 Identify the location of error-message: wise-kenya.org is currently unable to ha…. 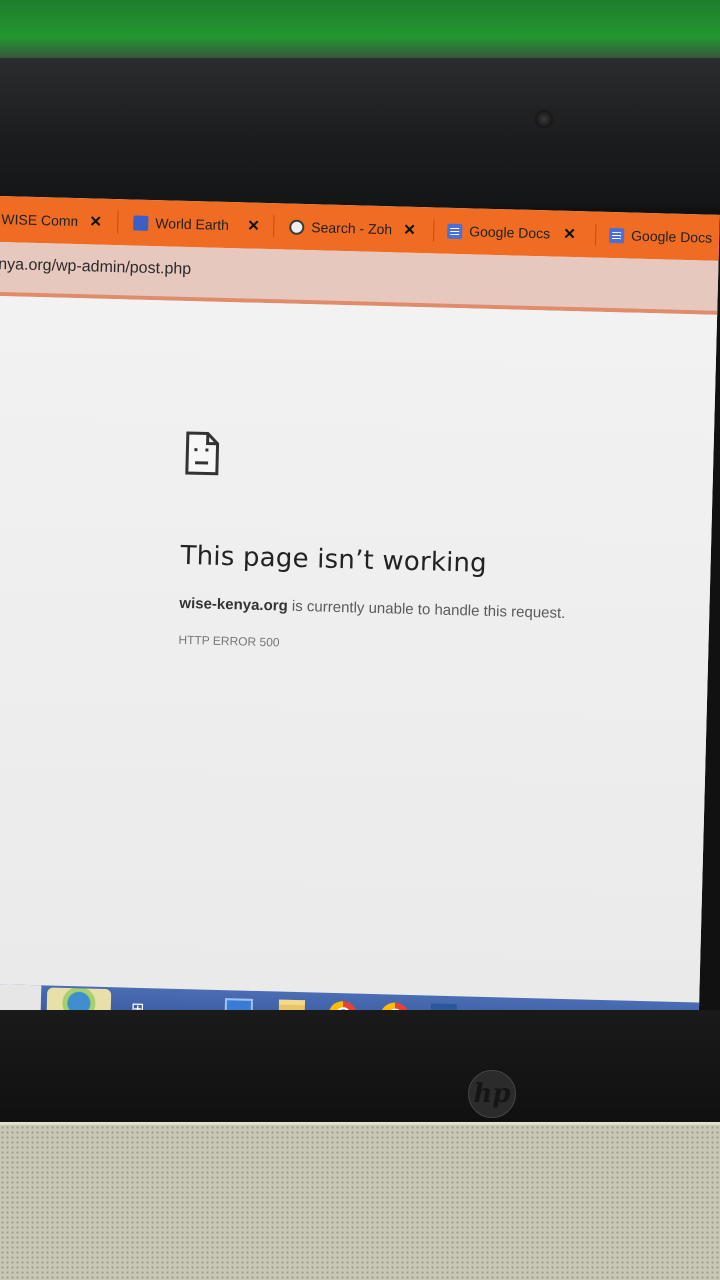
(372, 608).